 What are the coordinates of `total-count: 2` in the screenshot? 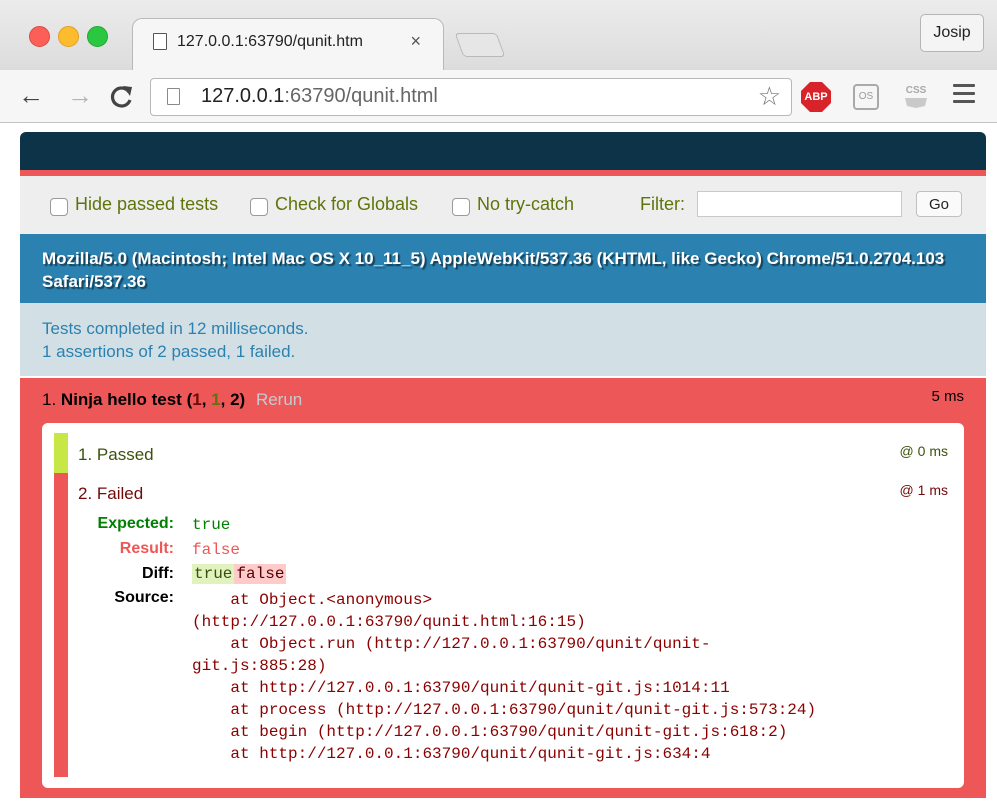 It's located at (235, 399).